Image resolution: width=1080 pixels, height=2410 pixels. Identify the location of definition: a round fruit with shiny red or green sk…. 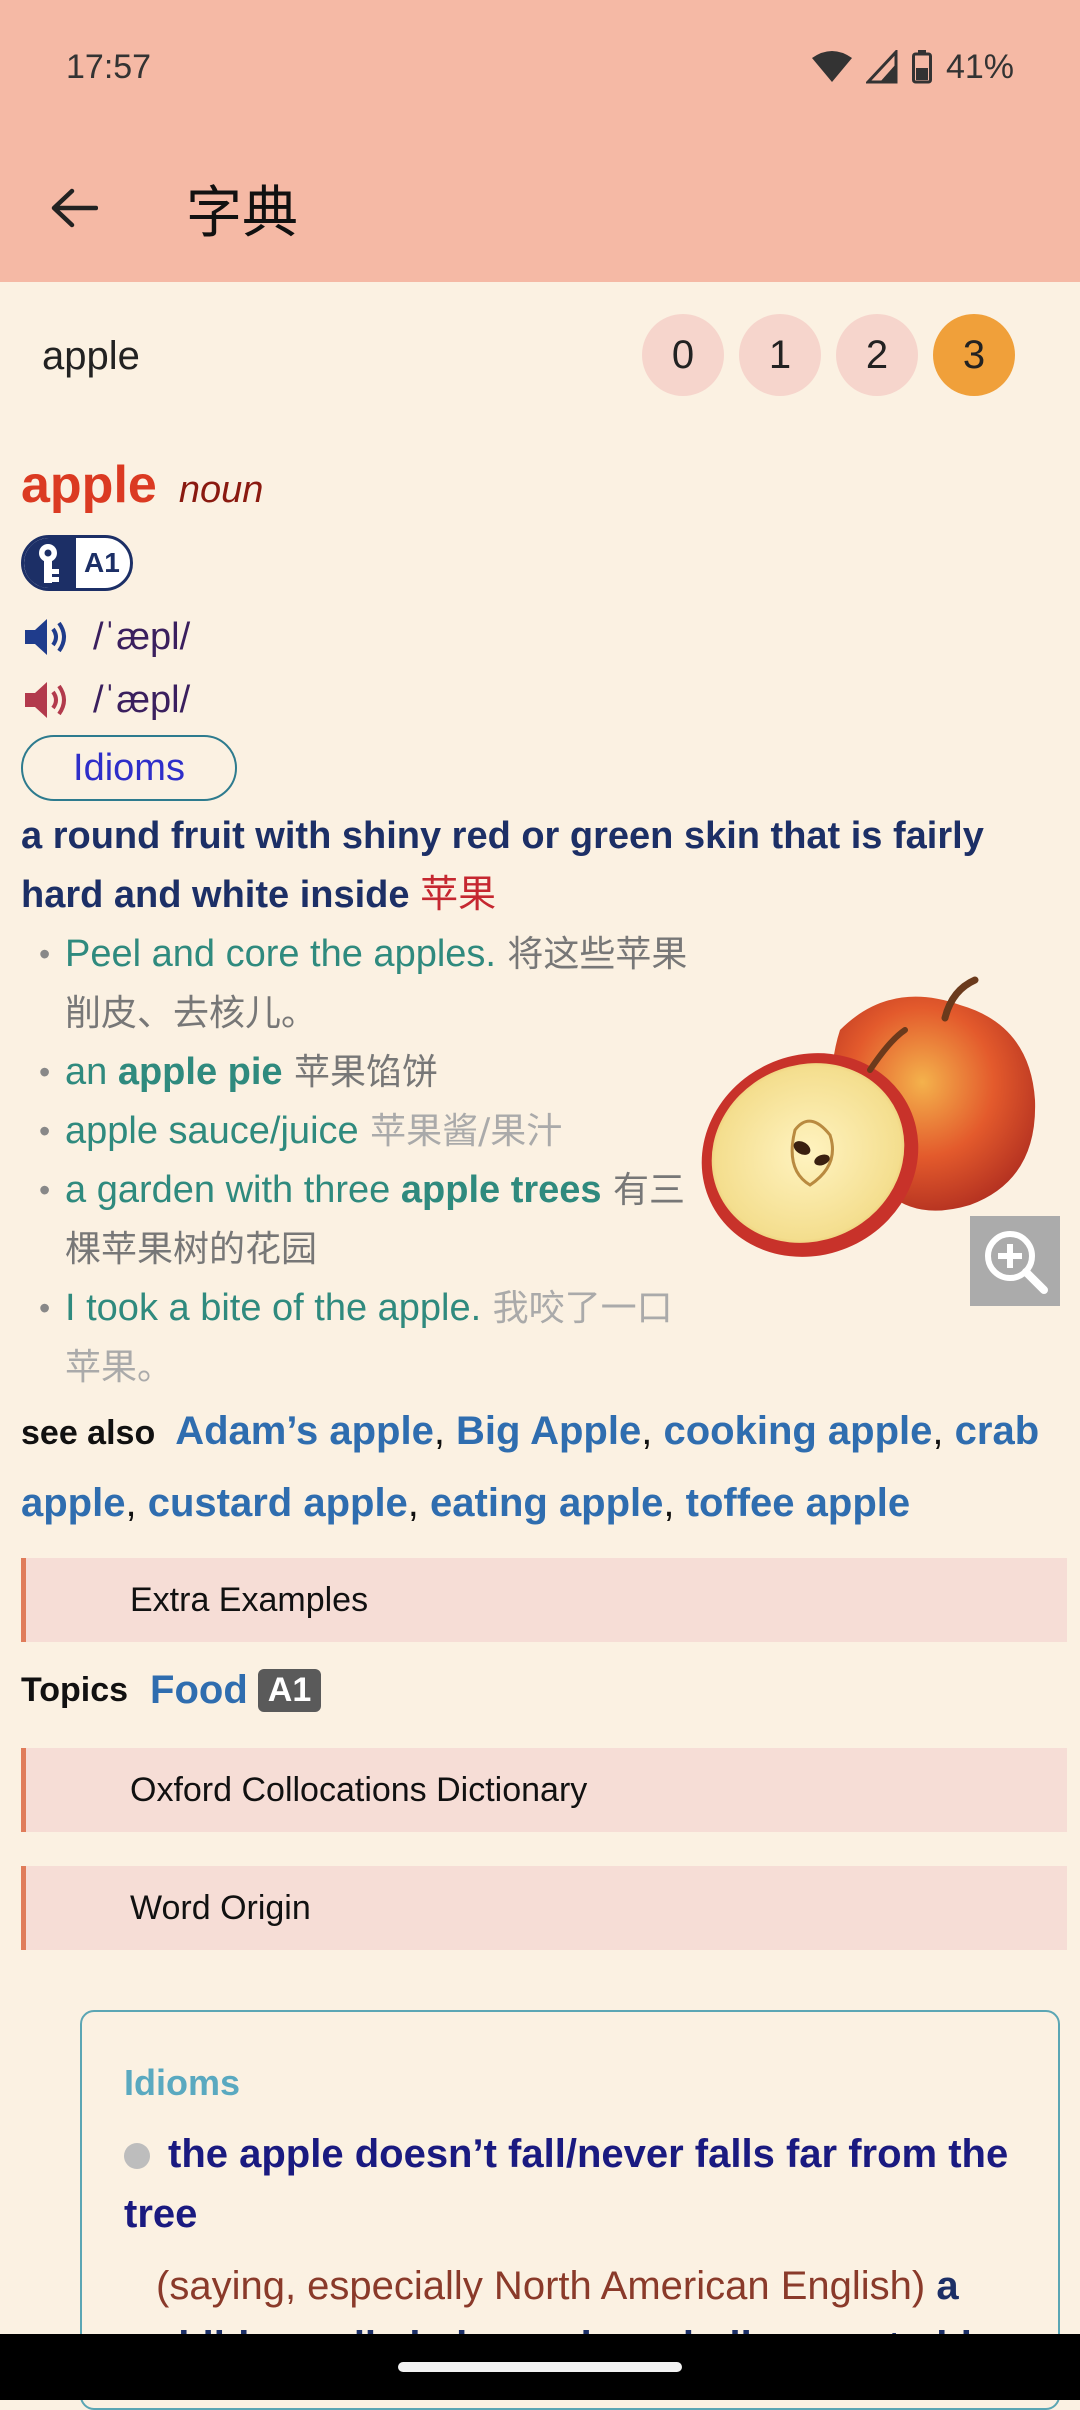
(541, 865).